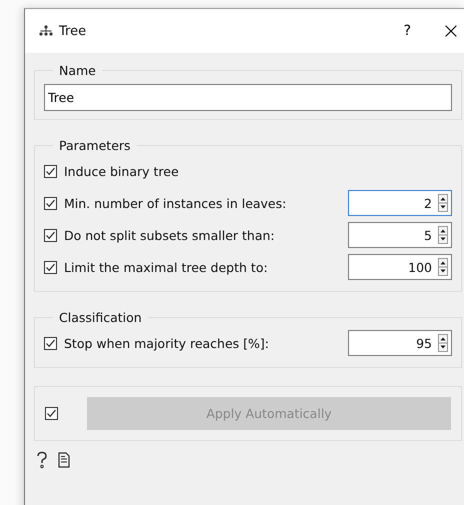 This screenshot has width=464, height=505. Describe the element at coordinates (122, 171) in the screenshot. I see `option-label: Induce binary tree` at that location.